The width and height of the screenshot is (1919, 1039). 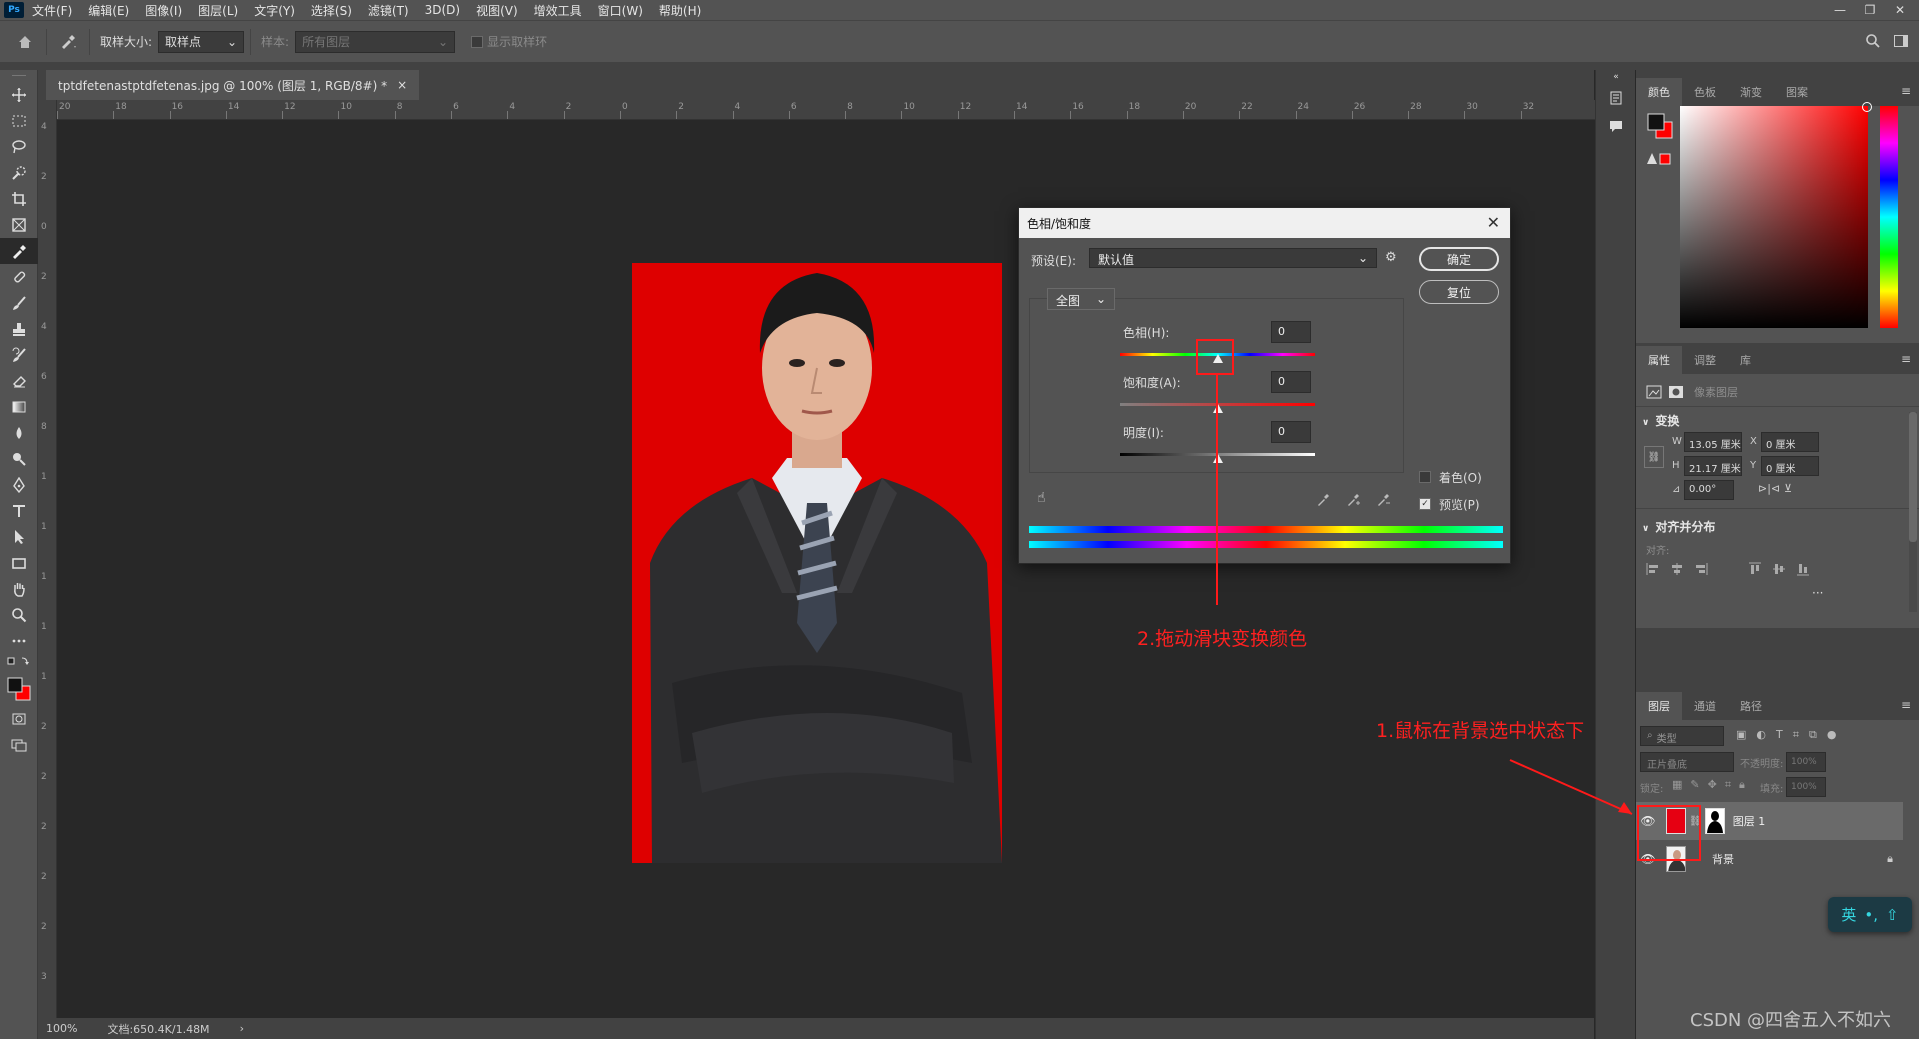 I want to click on blur-tool-icon, so click(x=19, y=433).